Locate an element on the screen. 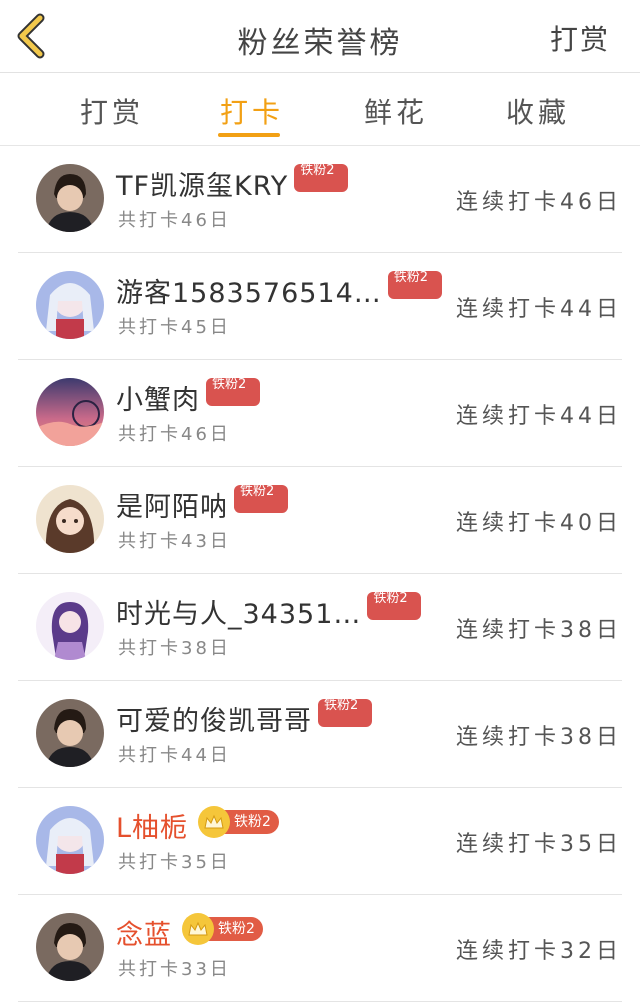  fan-name-line: 游客1583576514… 铁粉2 is located at coordinates (279, 290).